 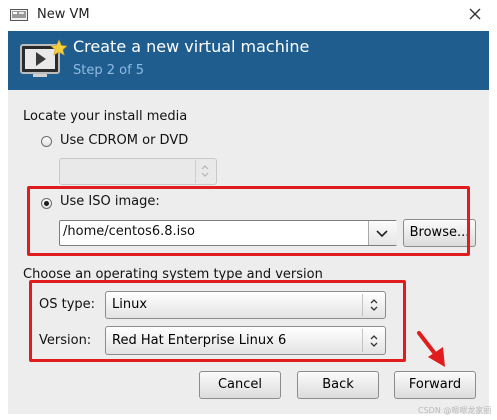 What do you see at coordinates (138, 171) in the screenshot?
I see `cdrom-device-combo` at bounding box center [138, 171].